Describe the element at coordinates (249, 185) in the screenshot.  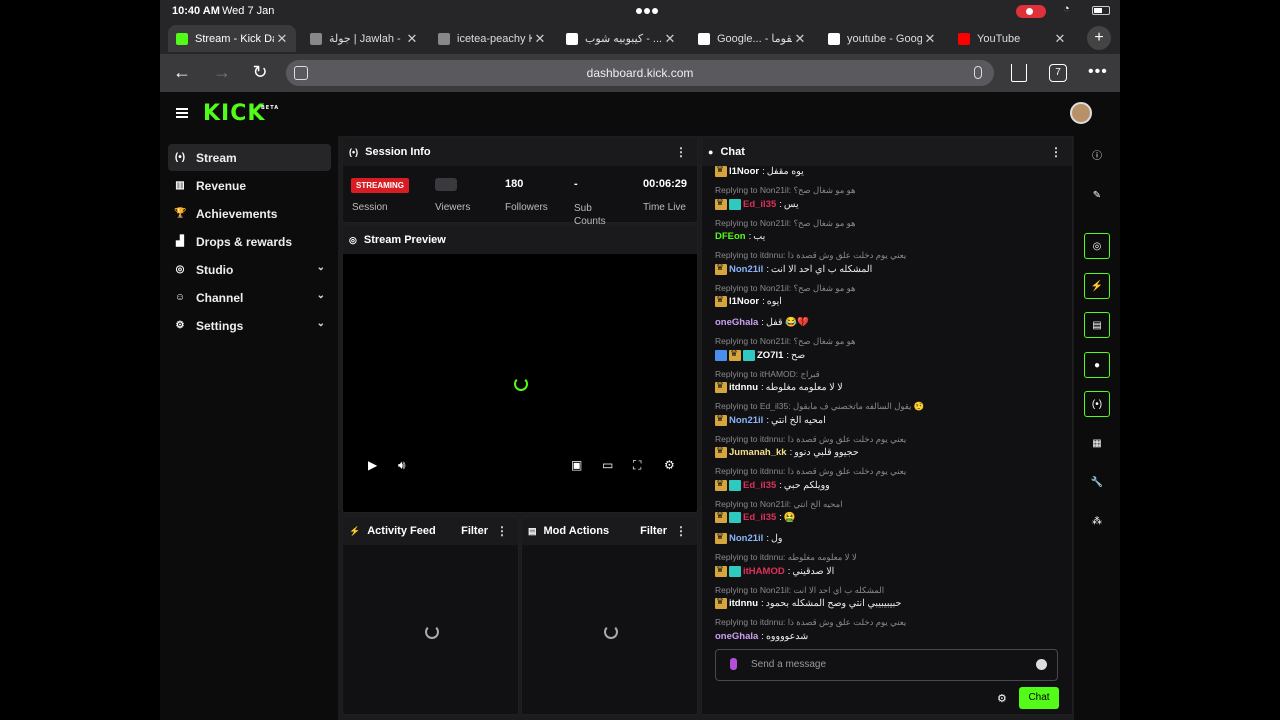
I see `sidebar-item-revenue: ▥ Revenue` at that location.